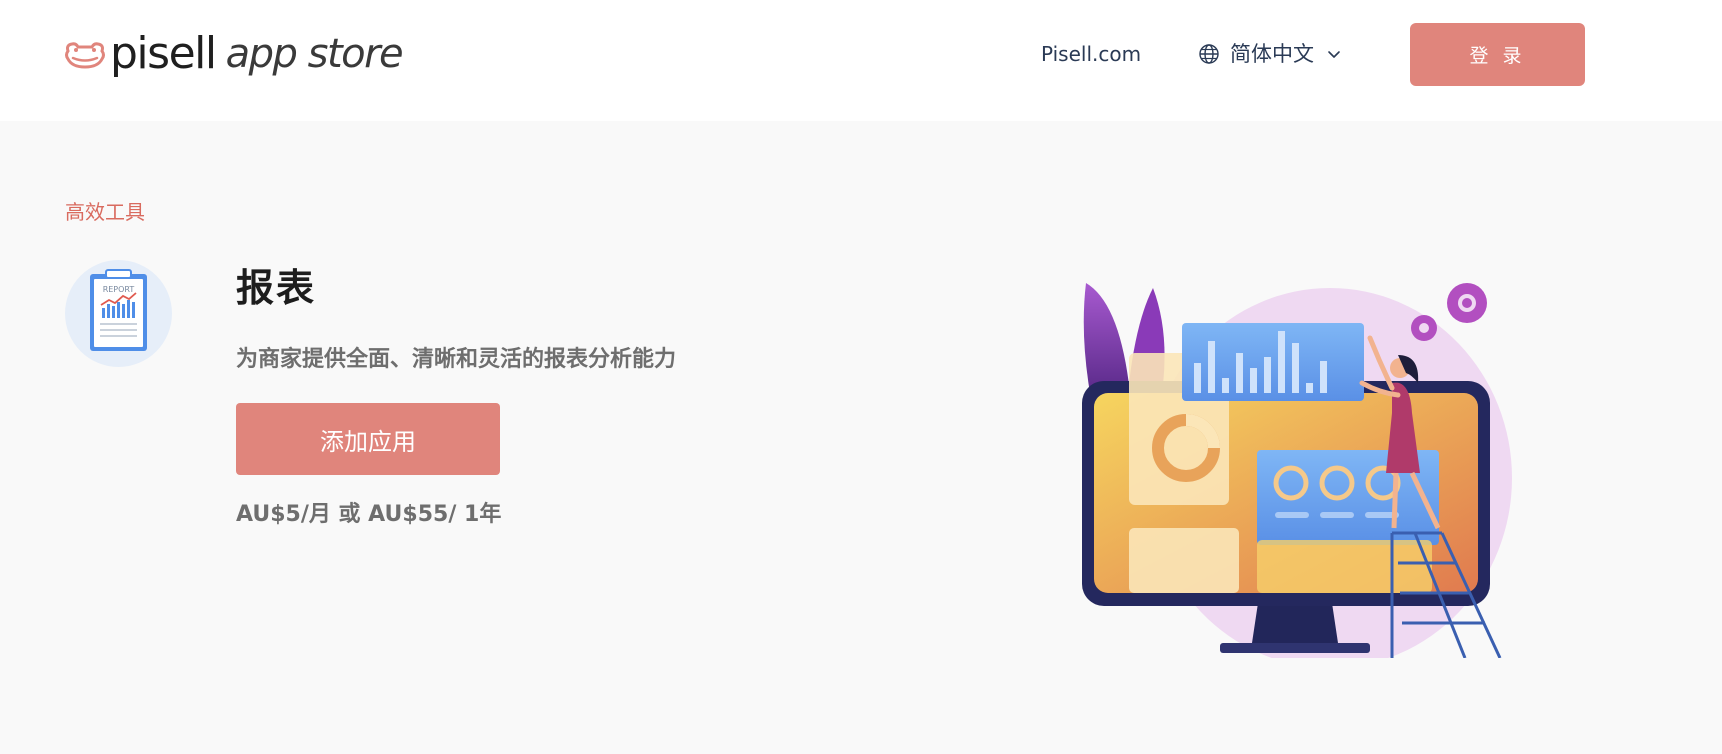 The height and width of the screenshot is (754, 1722). What do you see at coordinates (85, 55) in the screenshot?
I see `frog-logo-icon` at bounding box center [85, 55].